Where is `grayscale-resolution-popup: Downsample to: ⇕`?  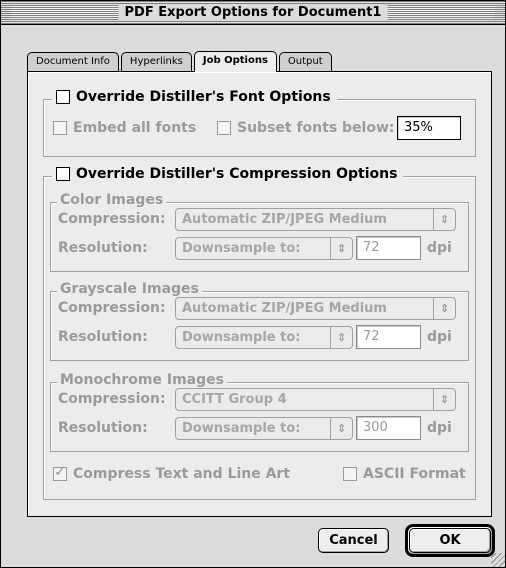 grayscale-resolution-popup: Downsample to: ⇕ is located at coordinates (264, 337).